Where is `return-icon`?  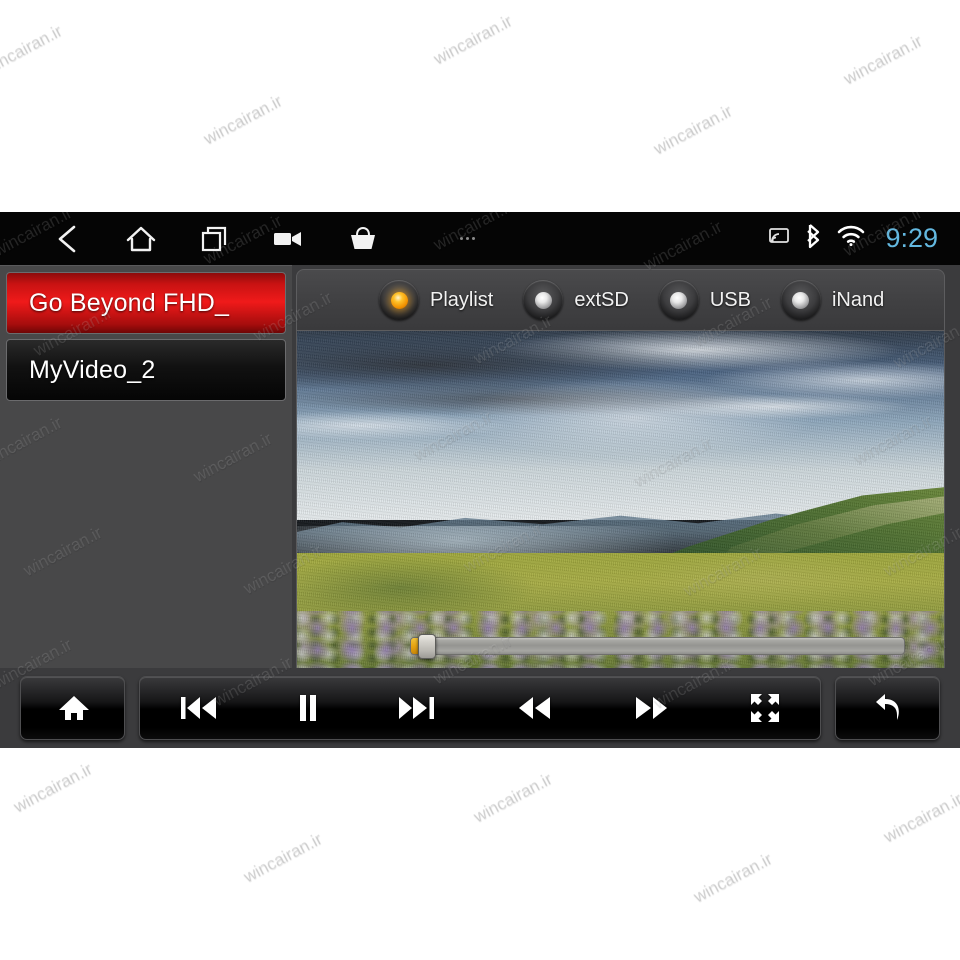
return-icon is located at coordinates (887, 707).